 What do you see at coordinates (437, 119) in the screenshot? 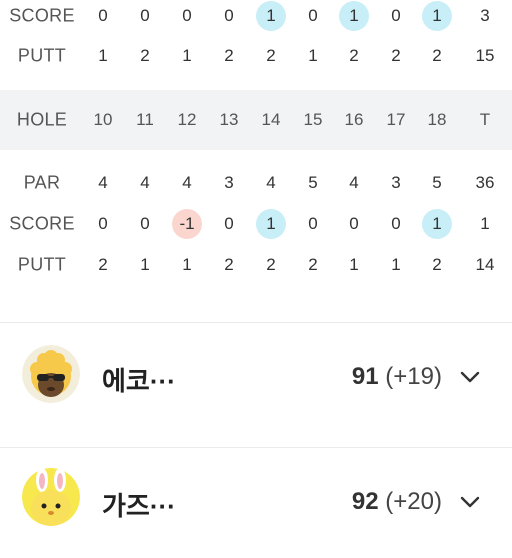
I see `hole-number: 18` at bounding box center [437, 119].